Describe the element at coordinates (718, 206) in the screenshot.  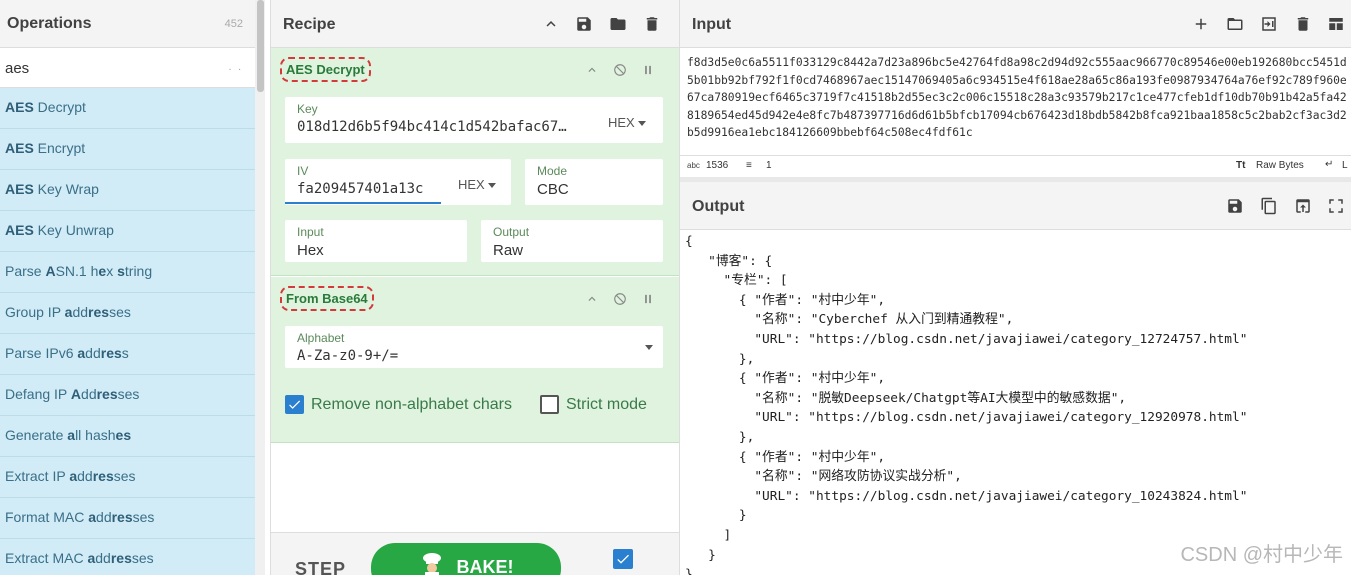
I see `output-title: Output` at that location.